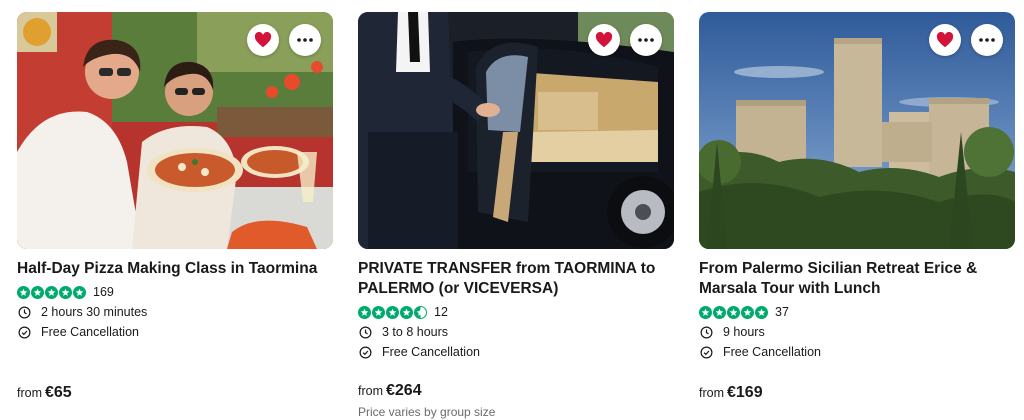 The height and width of the screenshot is (420, 1024). Describe the element at coordinates (516, 312) in the screenshot. I see `rating-row: 12` at that location.